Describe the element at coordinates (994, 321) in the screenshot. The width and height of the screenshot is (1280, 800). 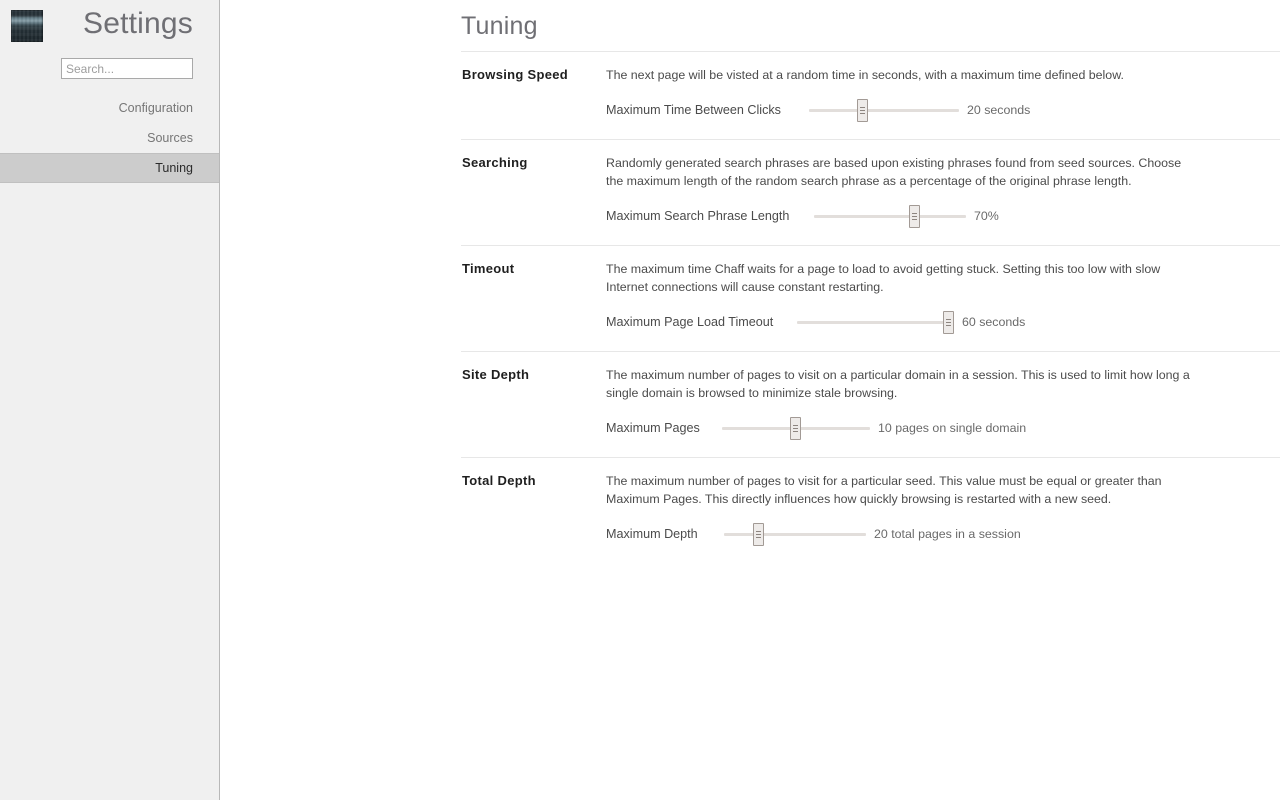
I see `control-value: 60 seconds` at that location.